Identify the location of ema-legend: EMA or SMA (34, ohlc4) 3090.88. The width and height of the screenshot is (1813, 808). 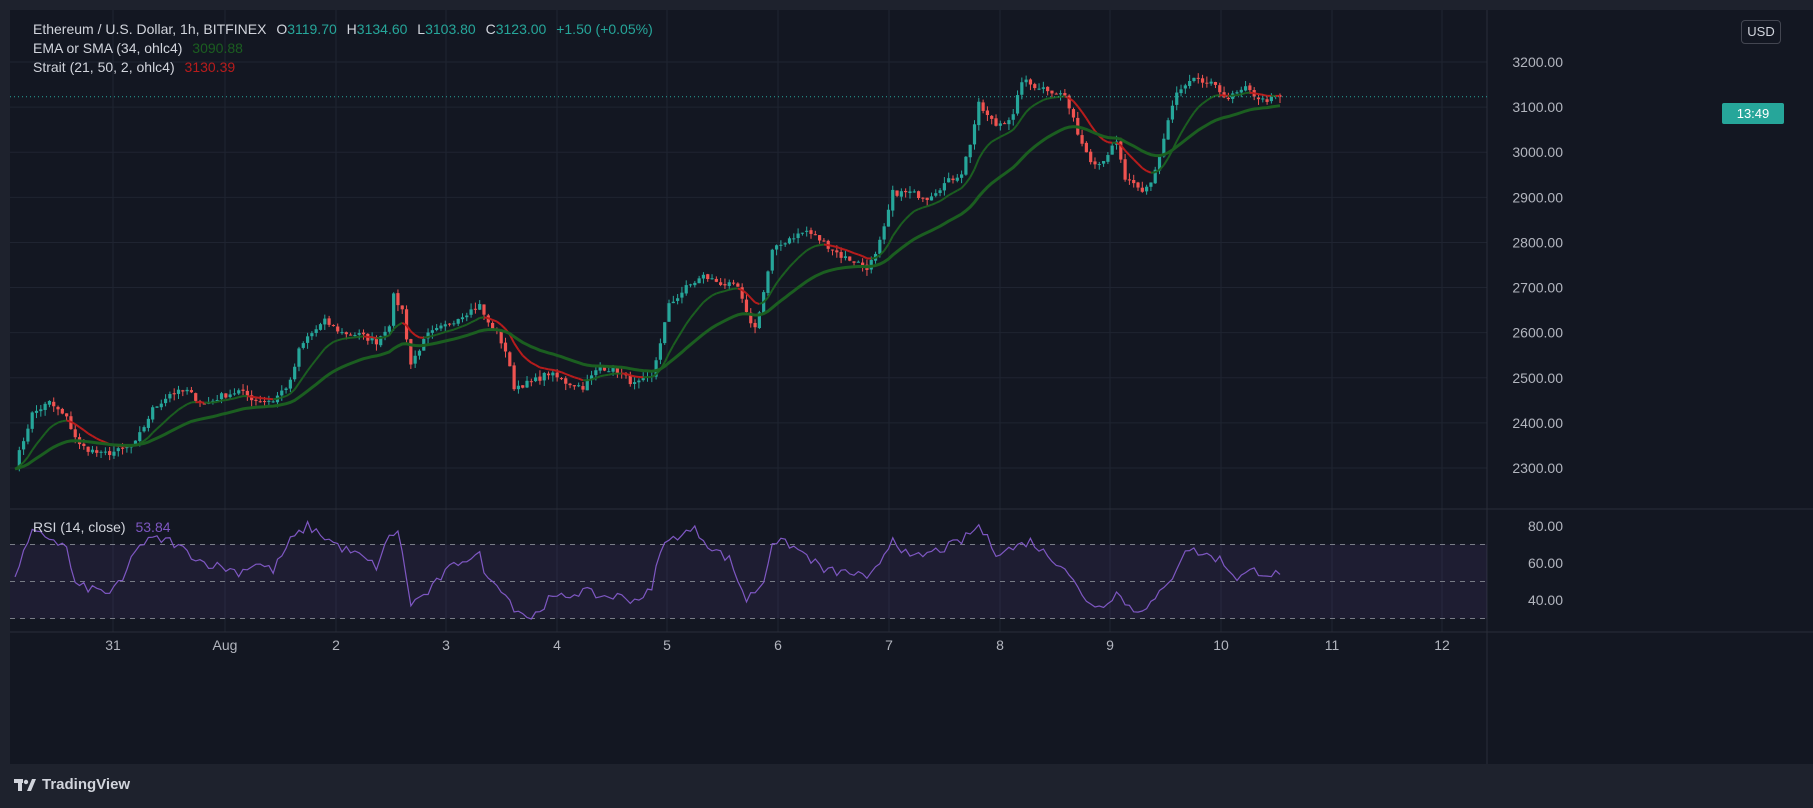
(141, 48).